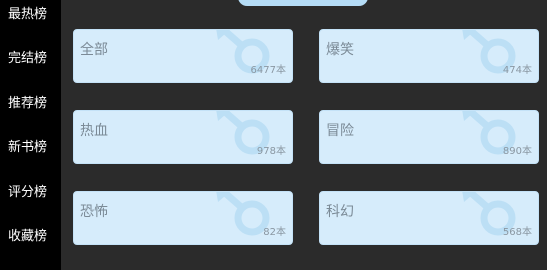 Image resolution: width=547 pixels, height=270 pixels. What do you see at coordinates (268, 70) in the screenshot?
I see `category-count: 6477本` at bounding box center [268, 70].